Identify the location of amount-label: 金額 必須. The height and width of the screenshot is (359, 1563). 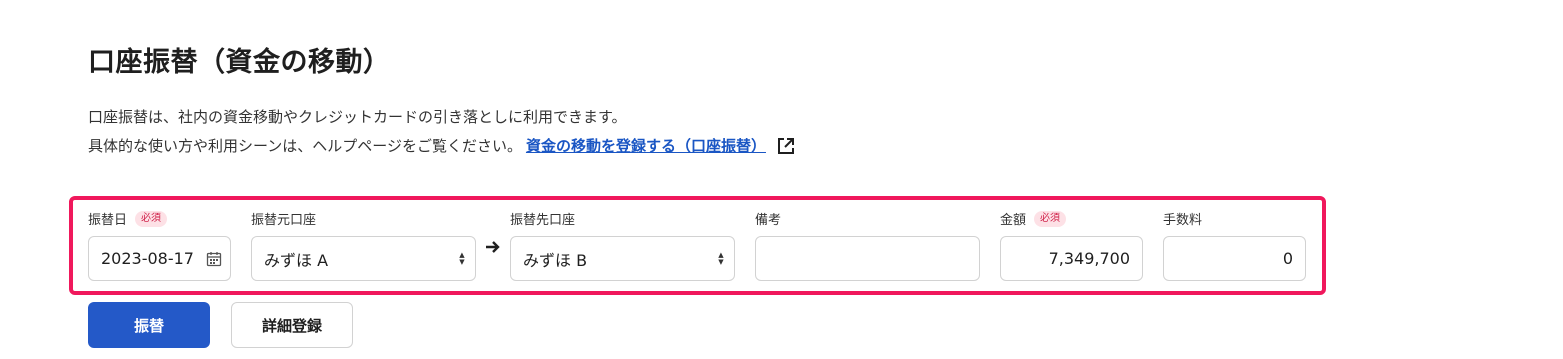
(1033, 218).